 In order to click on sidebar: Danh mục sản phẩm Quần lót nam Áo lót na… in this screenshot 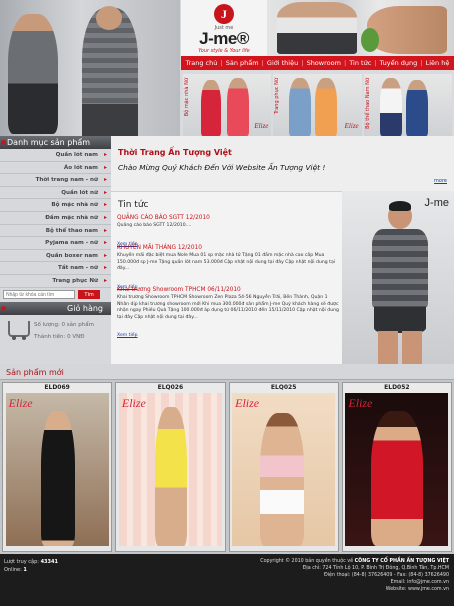, I will do `click(55, 250)`.